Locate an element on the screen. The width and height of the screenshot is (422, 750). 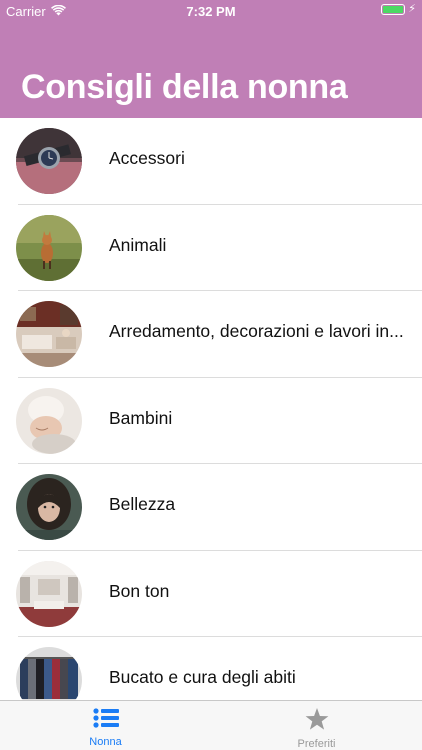
star-icon is located at coordinates (317, 721).